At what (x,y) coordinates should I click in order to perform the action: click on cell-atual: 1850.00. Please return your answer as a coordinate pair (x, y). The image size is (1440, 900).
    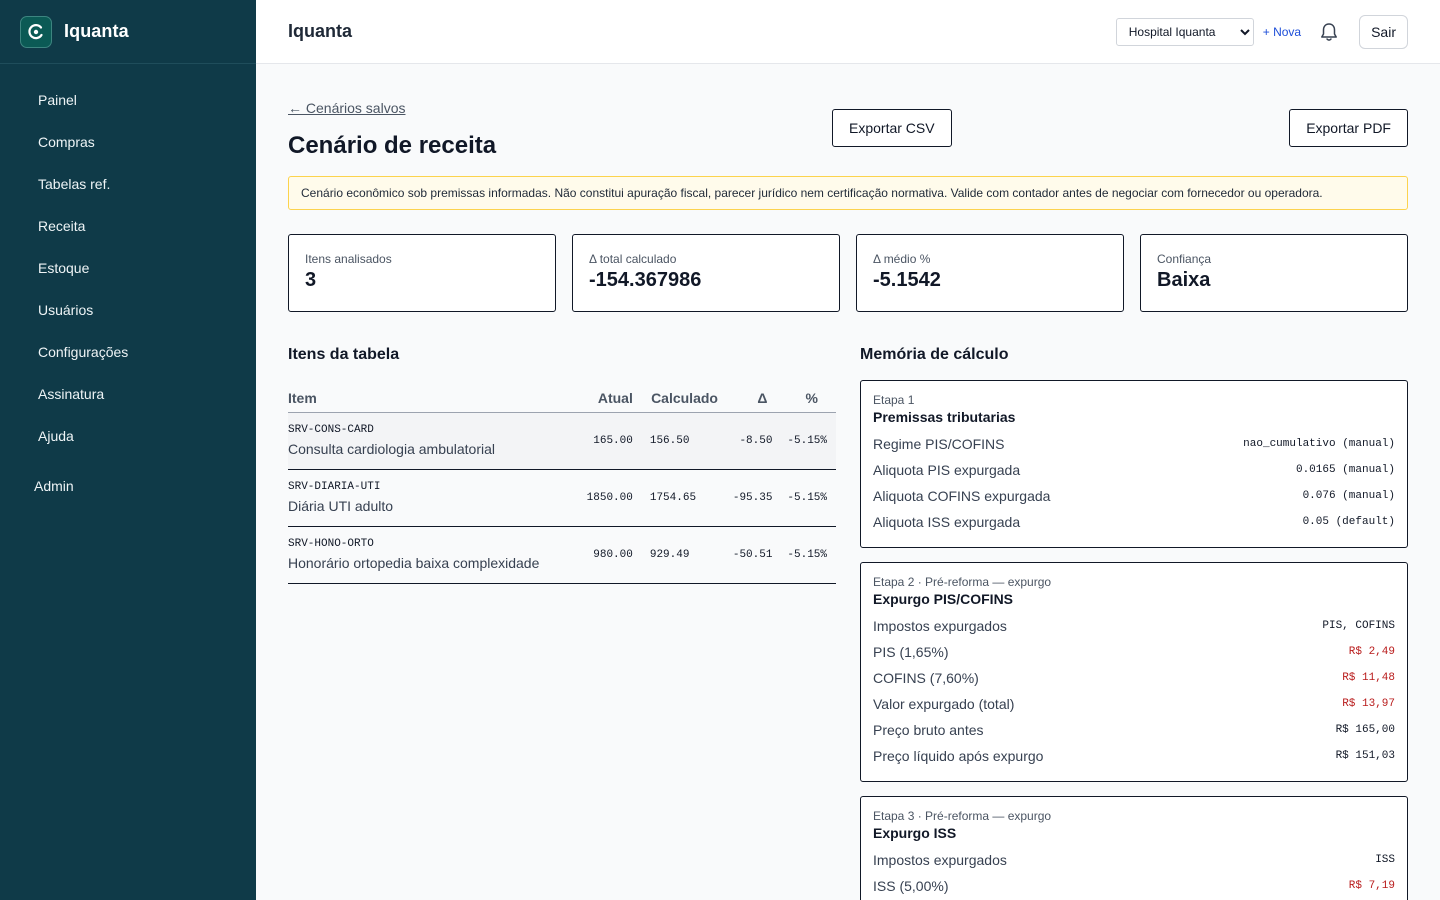
    Looking at the image, I should click on (609, 497).